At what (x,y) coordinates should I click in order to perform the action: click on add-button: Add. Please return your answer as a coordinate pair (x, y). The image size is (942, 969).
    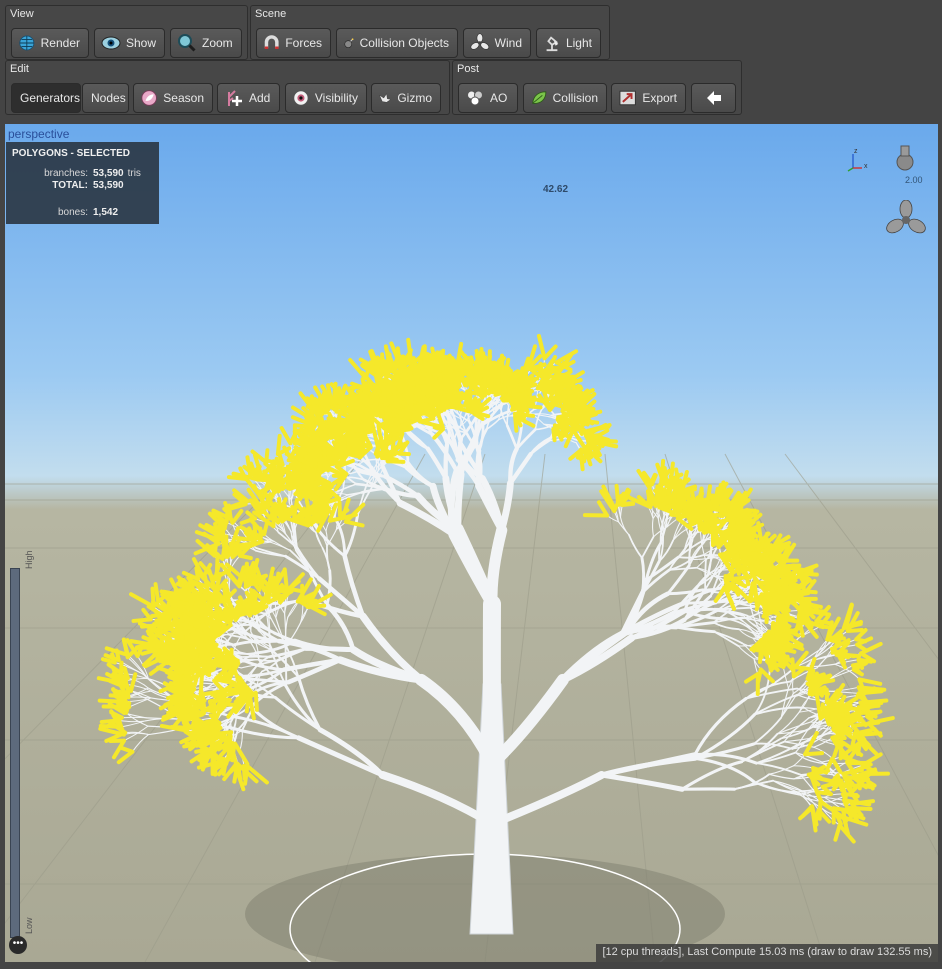
    Looking at the image, I should click on (248, 98).